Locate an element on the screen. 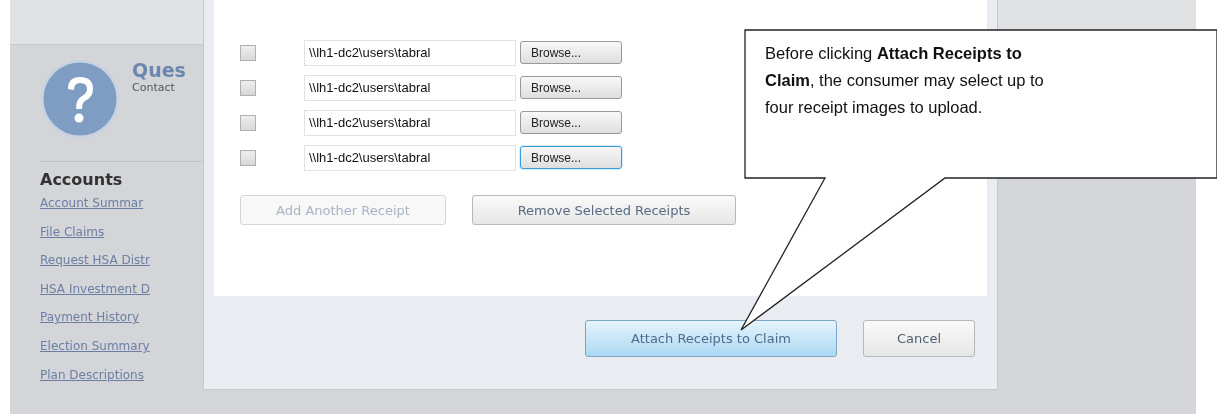  cancel-button: Cancel is located at coordinates (919, 338).